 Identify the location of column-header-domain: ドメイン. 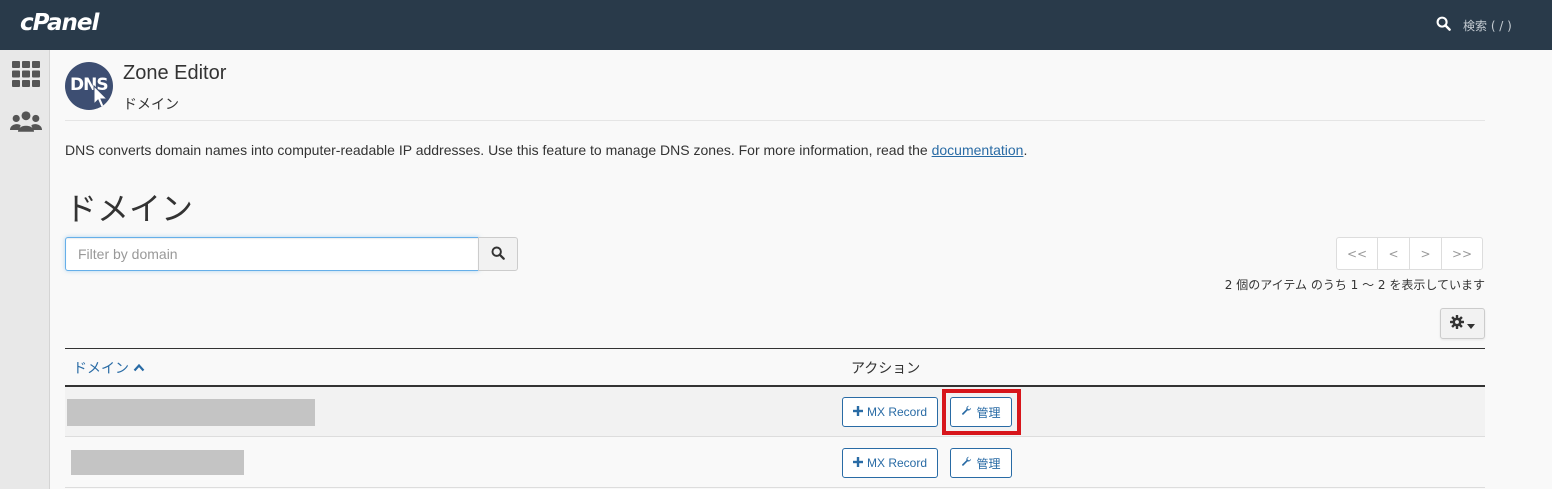
(109, 368).